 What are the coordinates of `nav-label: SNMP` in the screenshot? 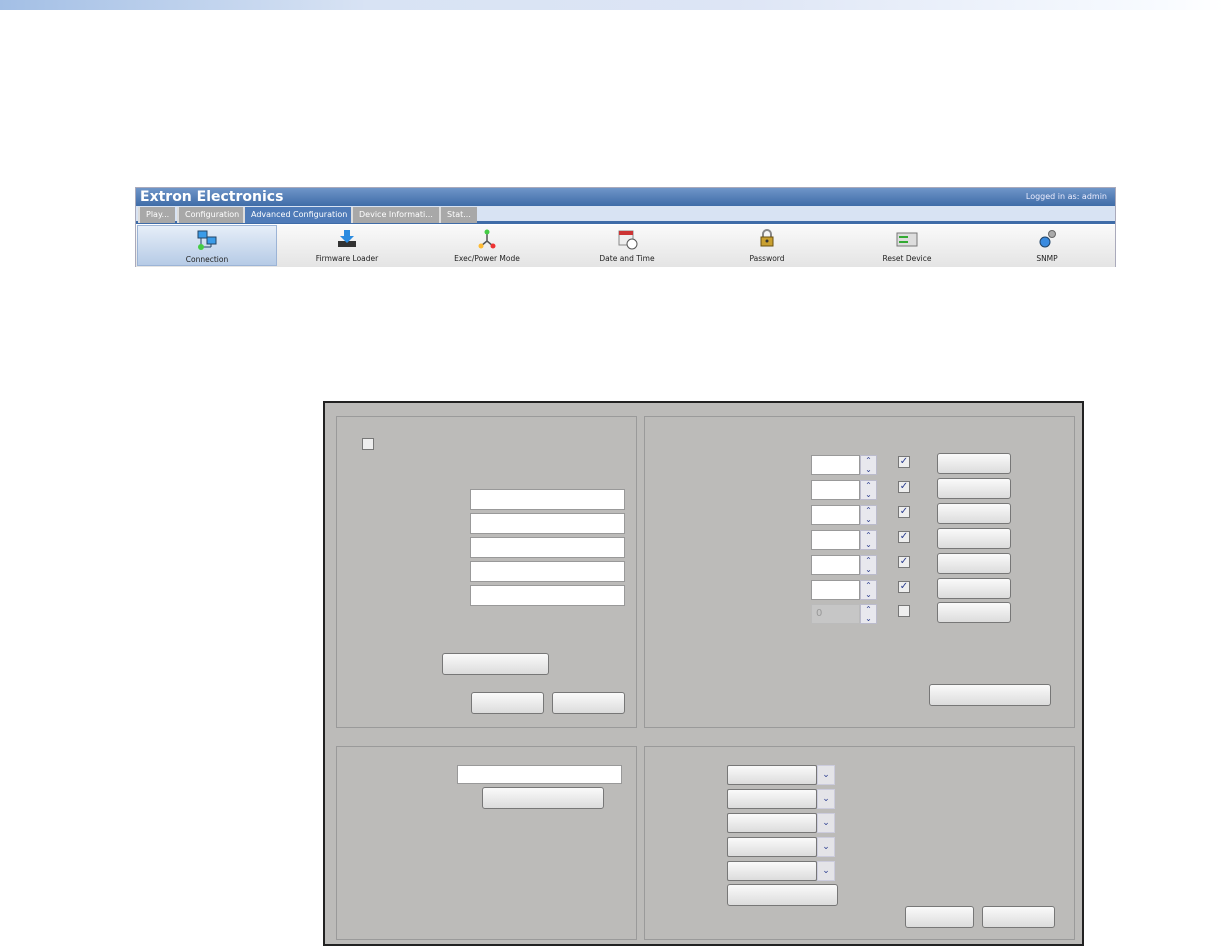 It's located at (1047, 258).